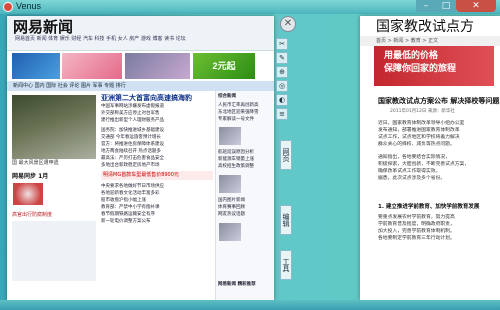 The height and width of the screenshot is (310, 500). I want to click on news-photo, so click(54, 127).